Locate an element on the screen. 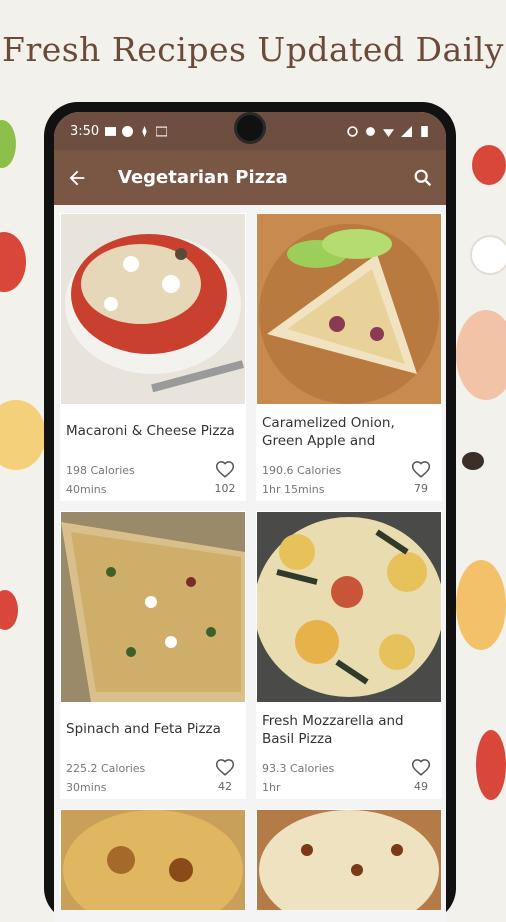 Image resolution: width=506 pixels, height=922 pixels. recipe-calories: 198 Calories is located at coordinates (100, 470).